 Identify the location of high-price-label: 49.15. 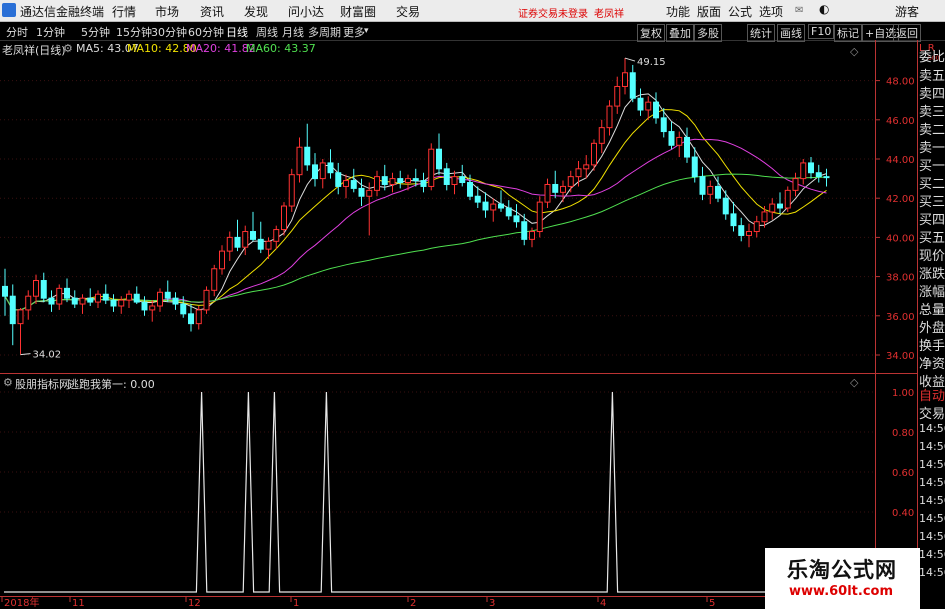
(651, 62).